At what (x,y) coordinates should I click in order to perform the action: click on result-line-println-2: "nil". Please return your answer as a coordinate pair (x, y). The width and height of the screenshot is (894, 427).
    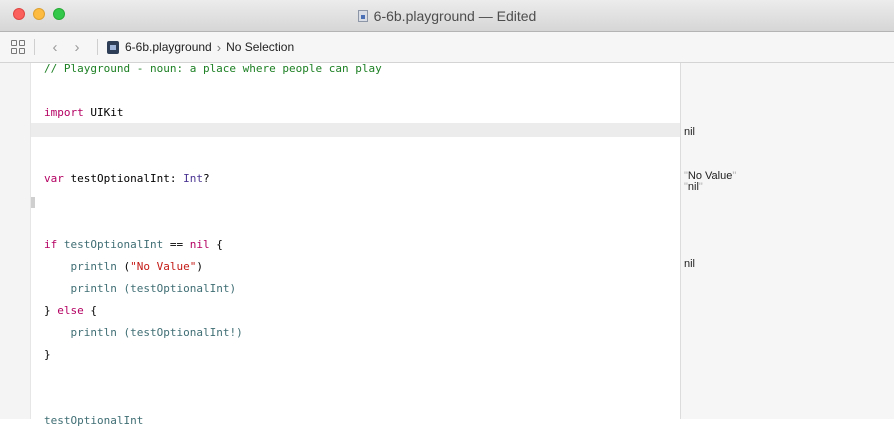
    Looking at the image, I should click on (693, 187).